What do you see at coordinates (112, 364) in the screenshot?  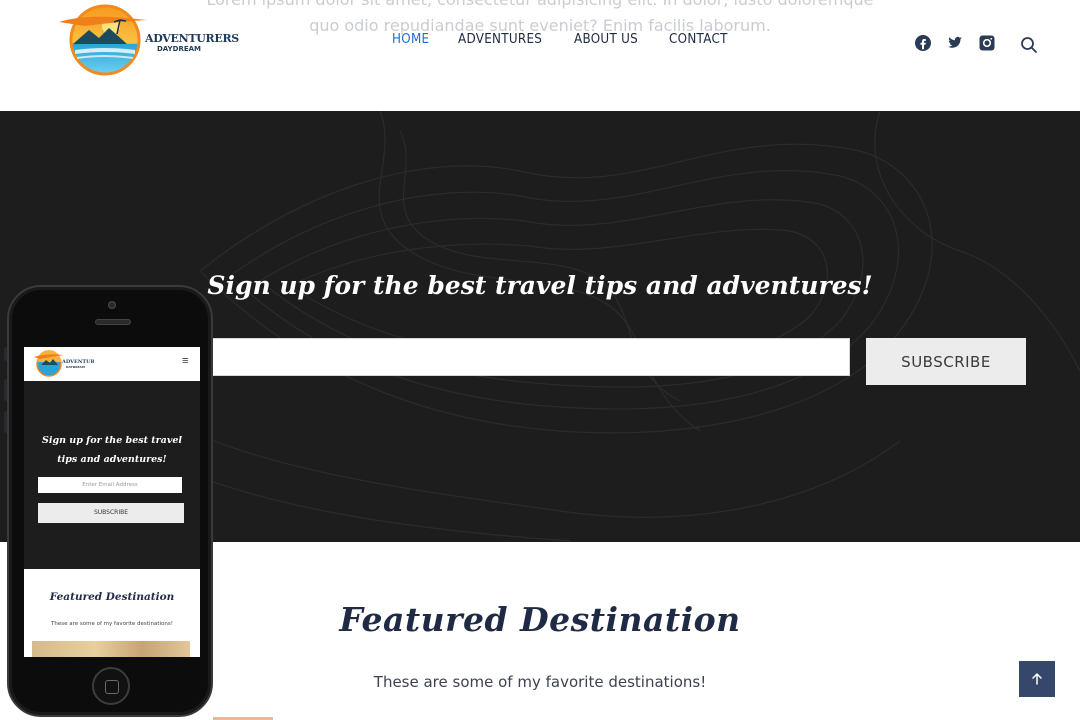 I see `phone-screen-header: ADVENTURERS DAYDREAM ≡` at bounding box center [112, 364].